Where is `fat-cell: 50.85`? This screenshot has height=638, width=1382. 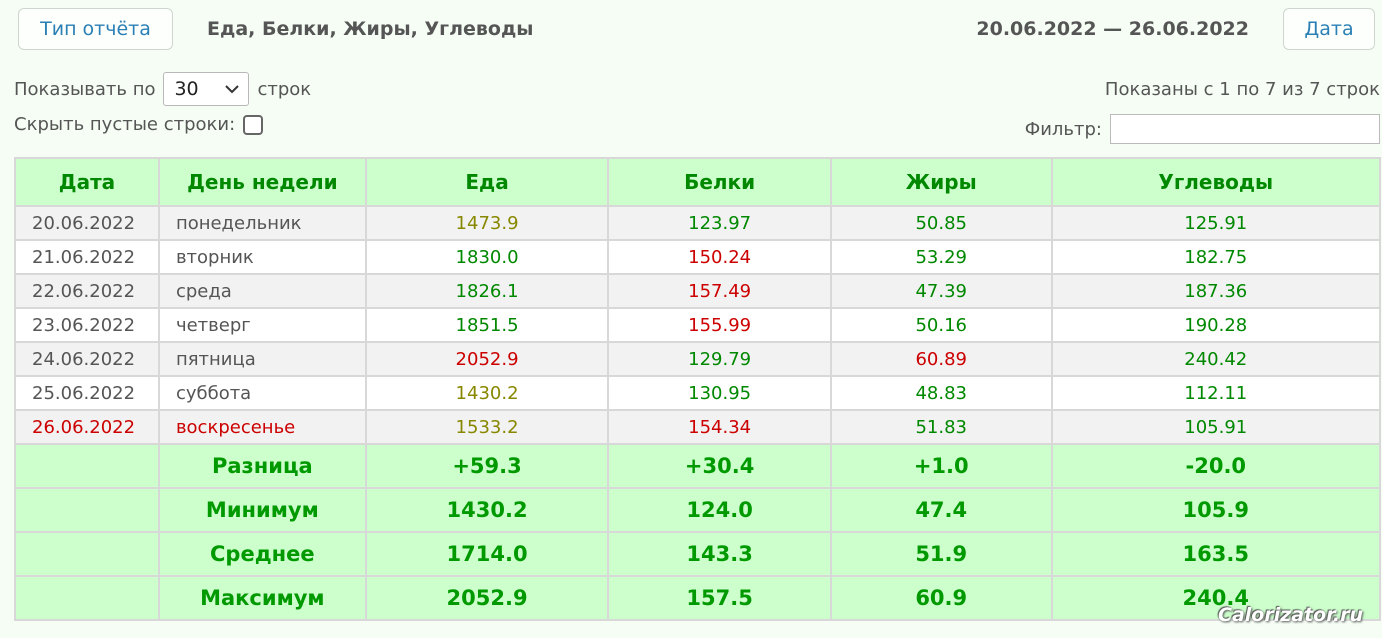 fat-cell: 50.85 is located at coordinates (941, 223).